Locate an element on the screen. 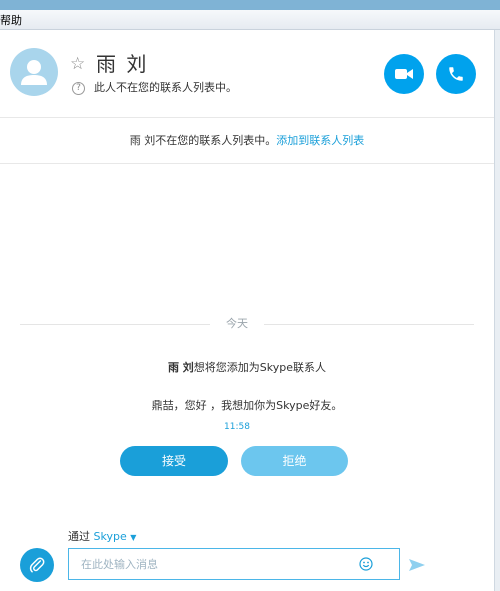 The height and width of the screenshot is (591, 500). contact-name: 雨 刘 is located at coordinates (122, 64).